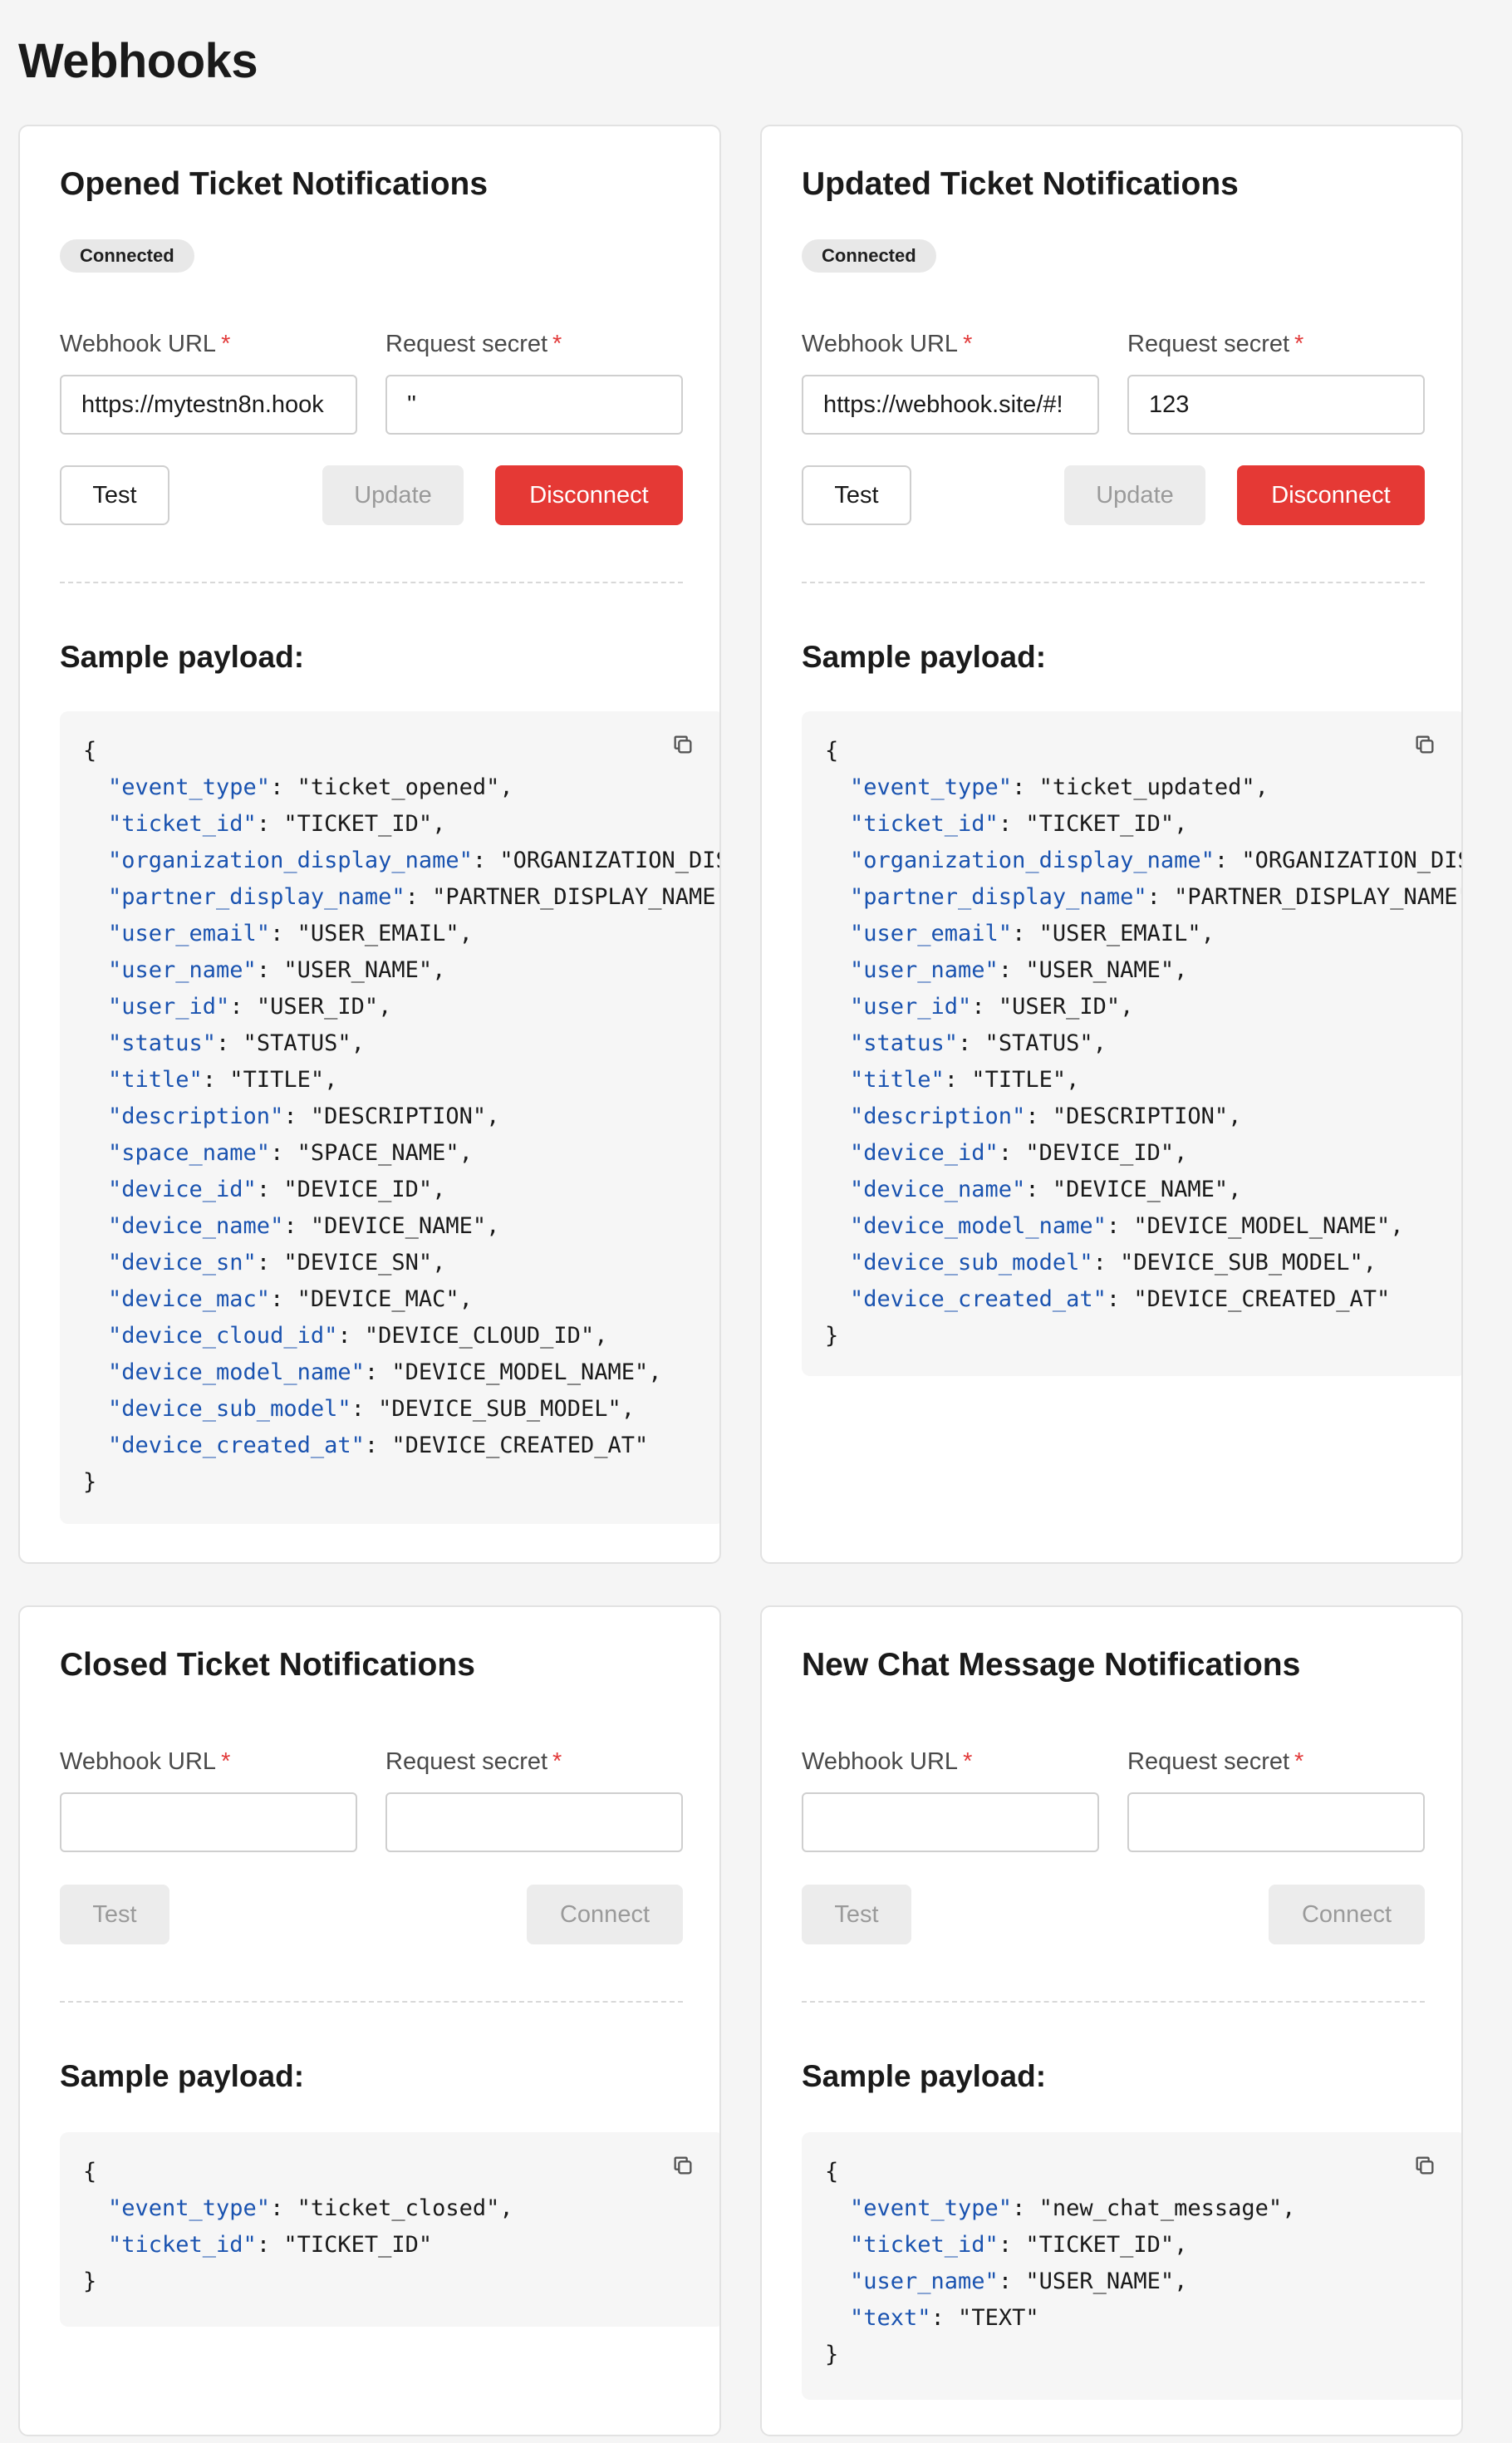 This screenshot has width=1512, height=2443. What do you see at coordinates (145, 344) in the screenshot?
I see `webhook-url-label: Webhook URL *` at bounding box center [145, 344].